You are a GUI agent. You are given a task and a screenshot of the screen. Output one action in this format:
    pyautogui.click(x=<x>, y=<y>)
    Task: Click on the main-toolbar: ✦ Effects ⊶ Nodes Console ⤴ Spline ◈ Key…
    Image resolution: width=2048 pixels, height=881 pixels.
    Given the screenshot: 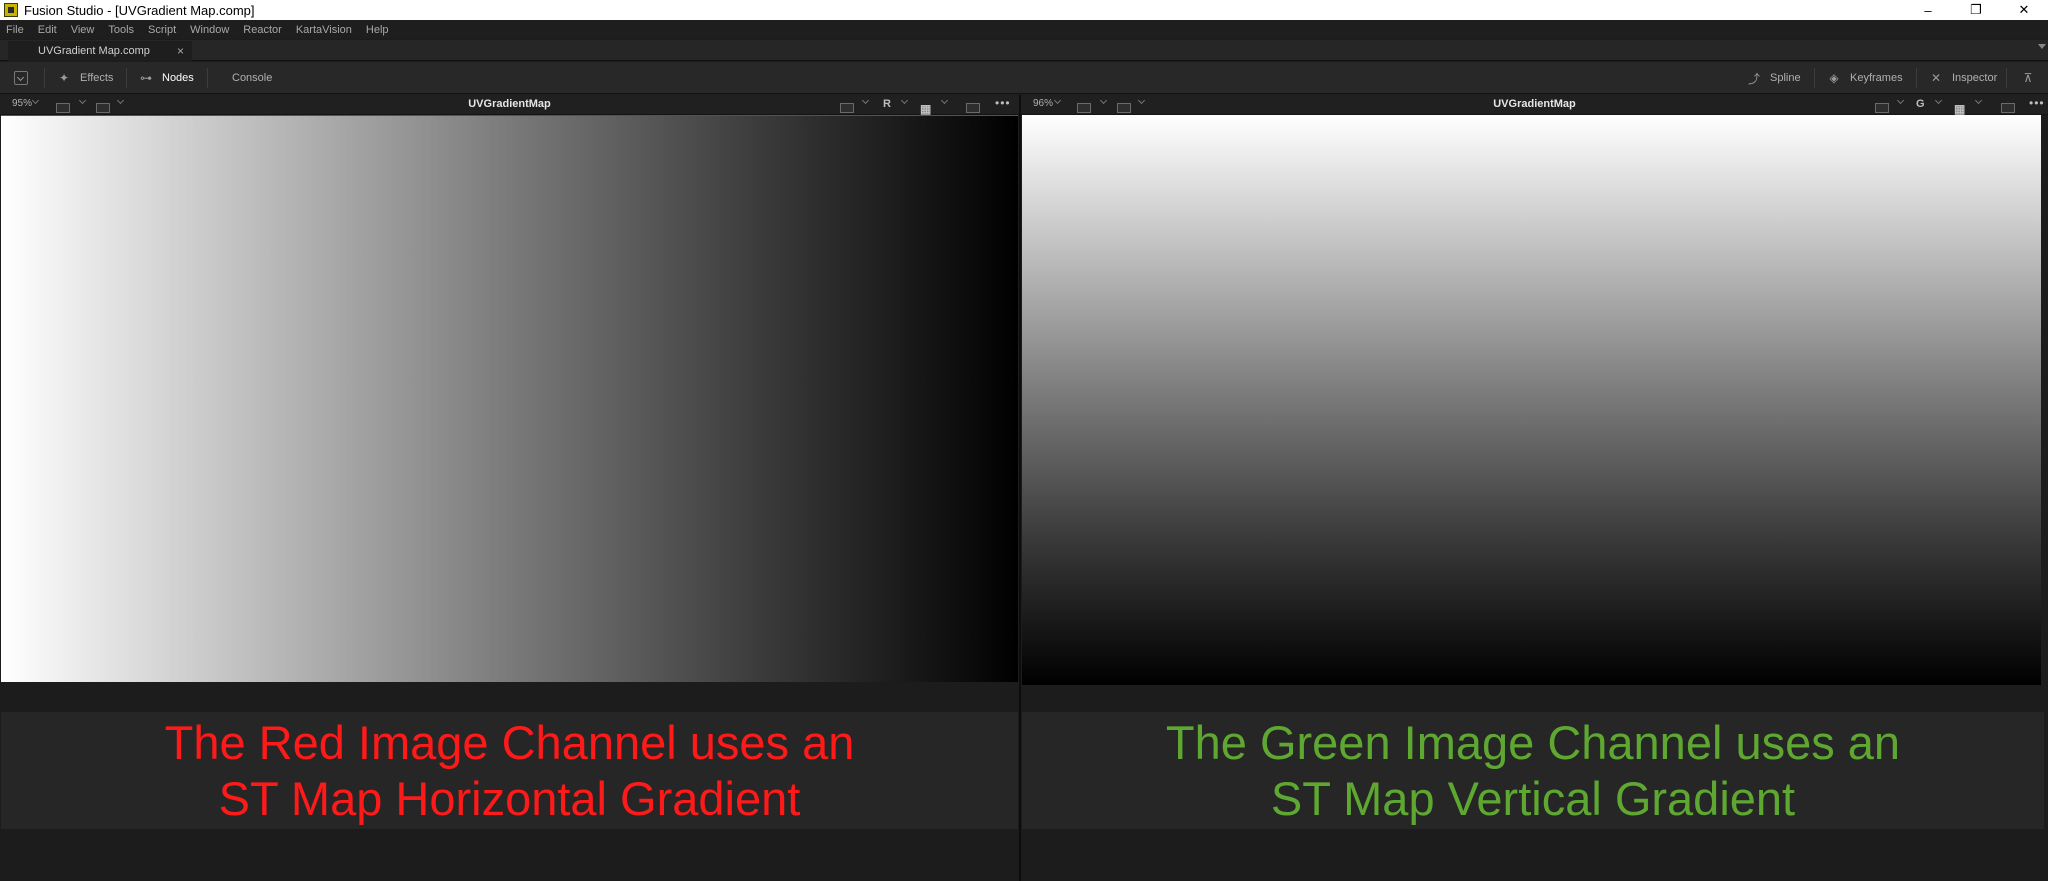 What is the action you would take?
    pyautogui.click(x=1024, y=78)
    